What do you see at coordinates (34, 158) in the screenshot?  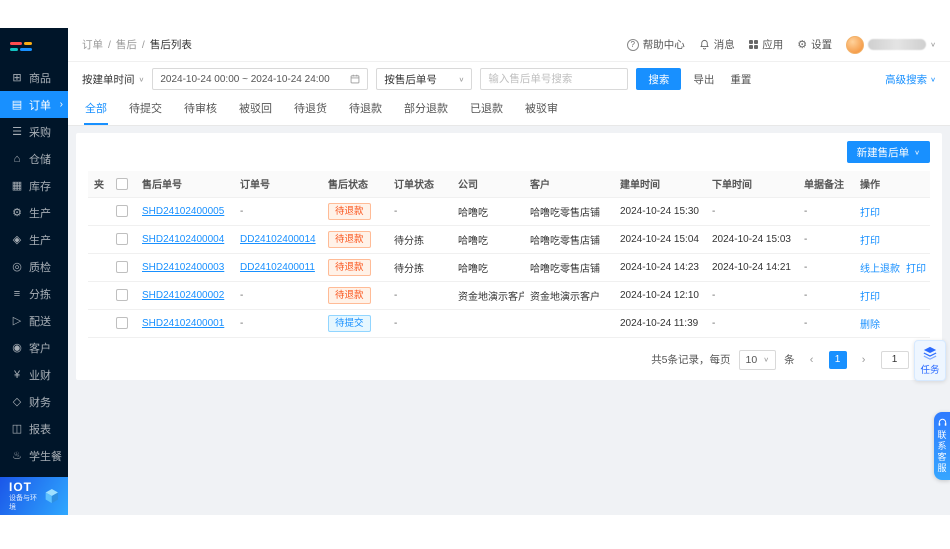 I see `sidebar-item-warehouse: ⌂ 仓储` at bounding box center [34, 158].